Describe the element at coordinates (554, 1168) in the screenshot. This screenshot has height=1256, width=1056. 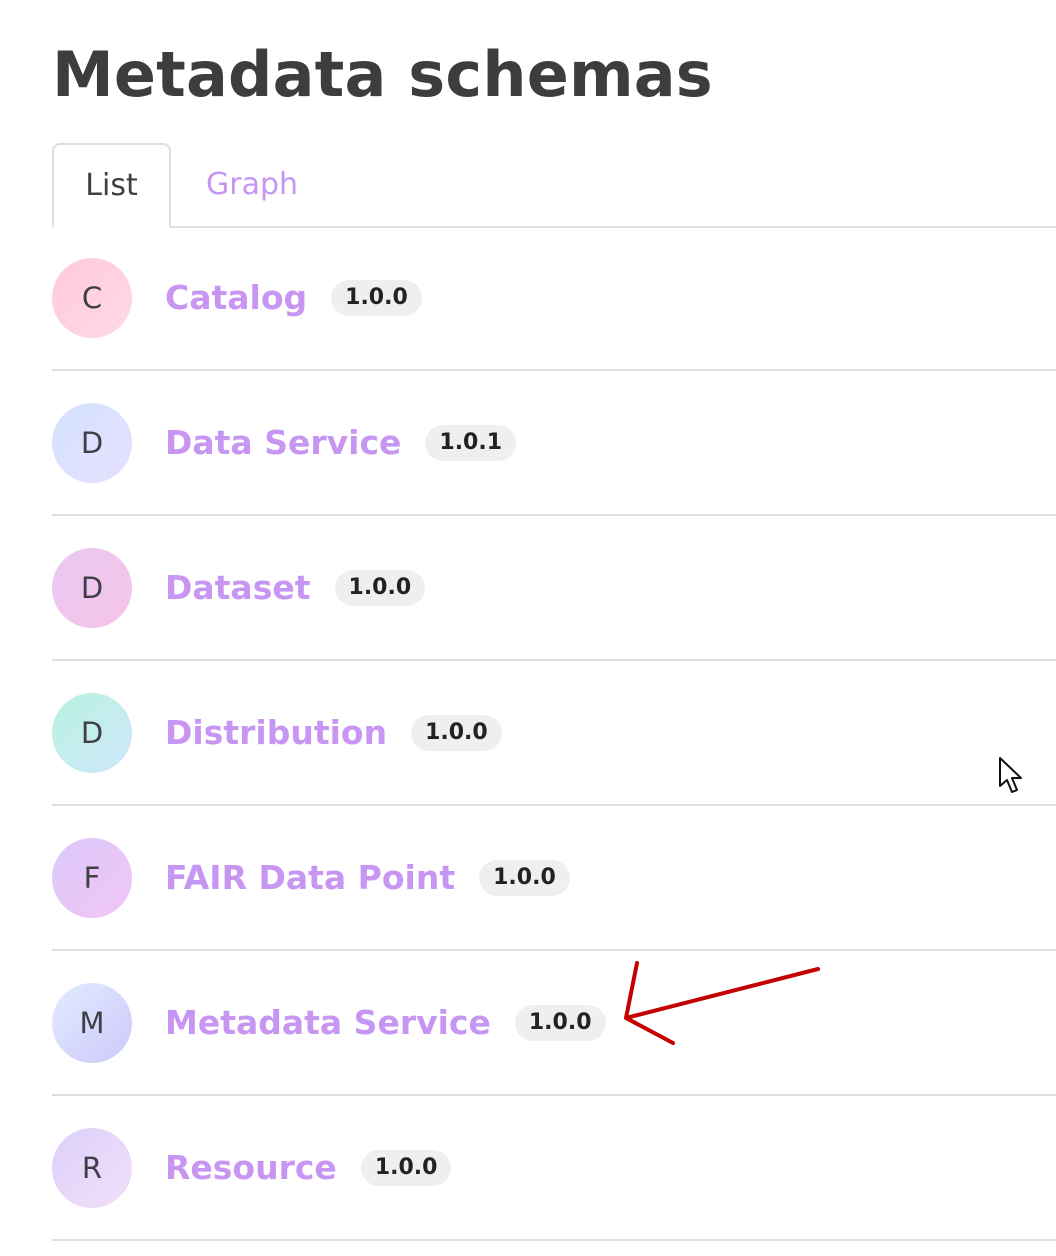
I see `list-item: R Resource 1.0.0` at that location.